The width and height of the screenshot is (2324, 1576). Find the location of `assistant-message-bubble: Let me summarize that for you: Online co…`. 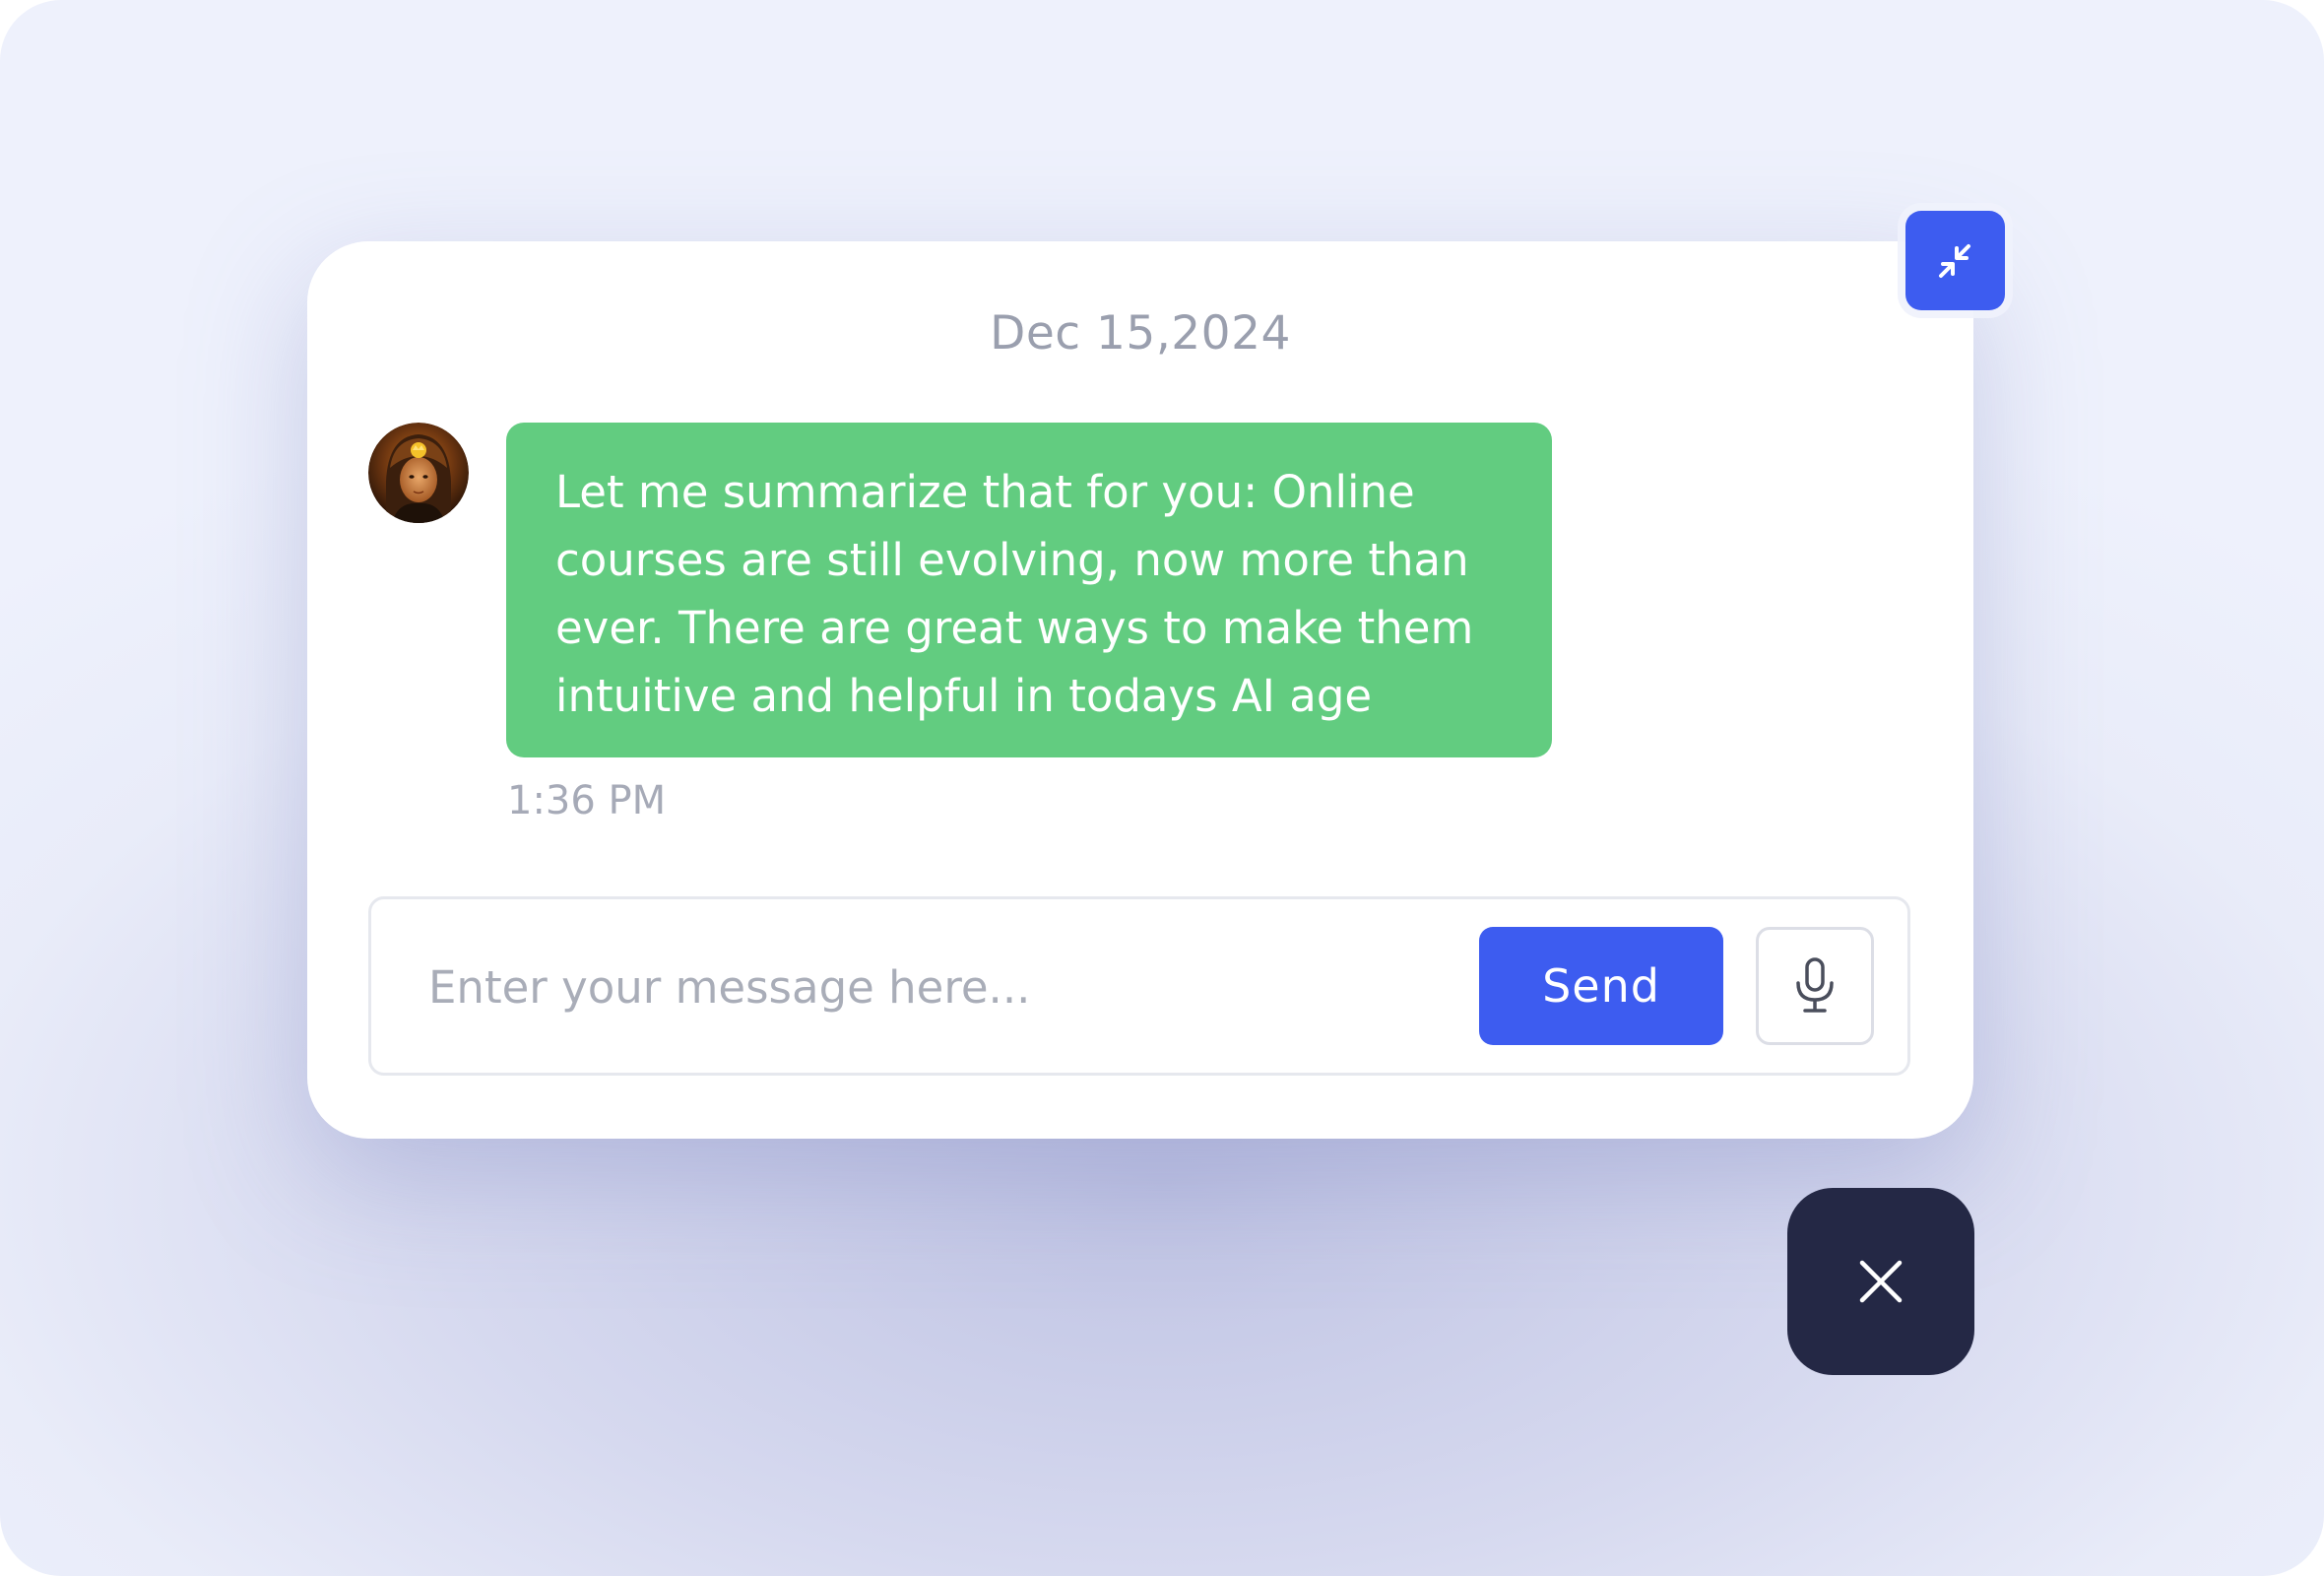

assistant-message-bubble: Let me summarize that for you: Online co… is located at coordinates (1029, 590).